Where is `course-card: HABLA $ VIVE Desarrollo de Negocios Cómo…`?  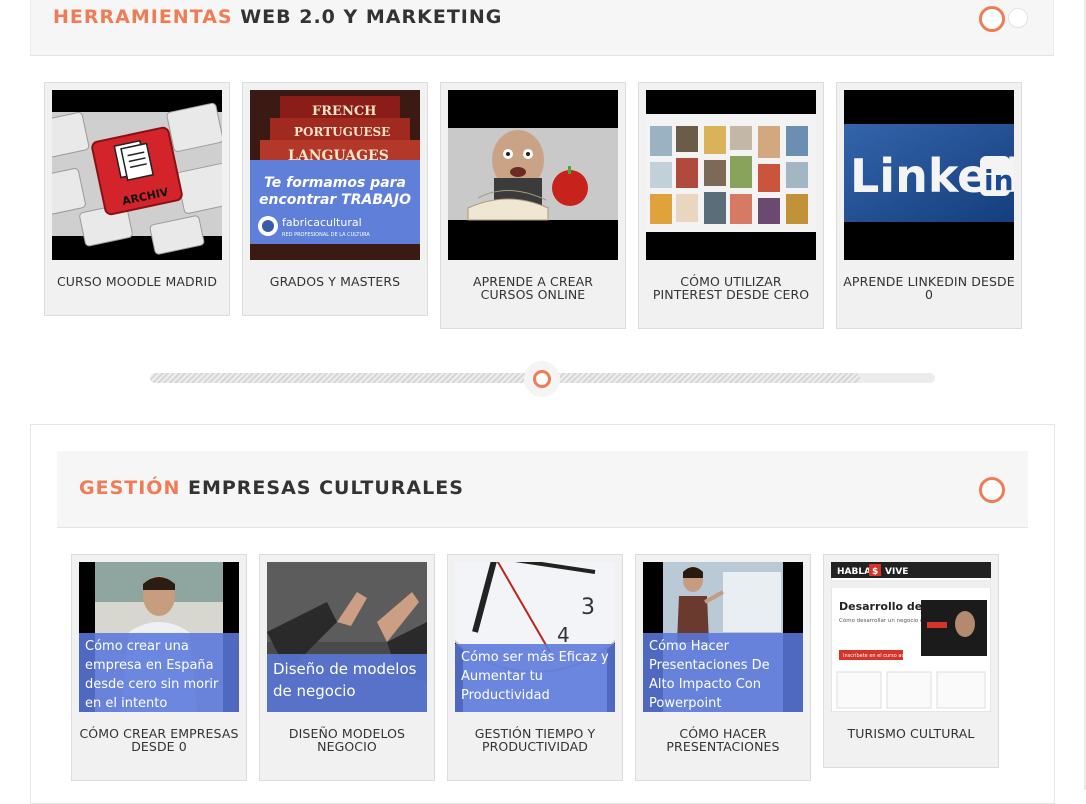
course-card: HABLA $ VIVE Desarrollo de Negocios Cómo… is located at coordinates (911, 661).